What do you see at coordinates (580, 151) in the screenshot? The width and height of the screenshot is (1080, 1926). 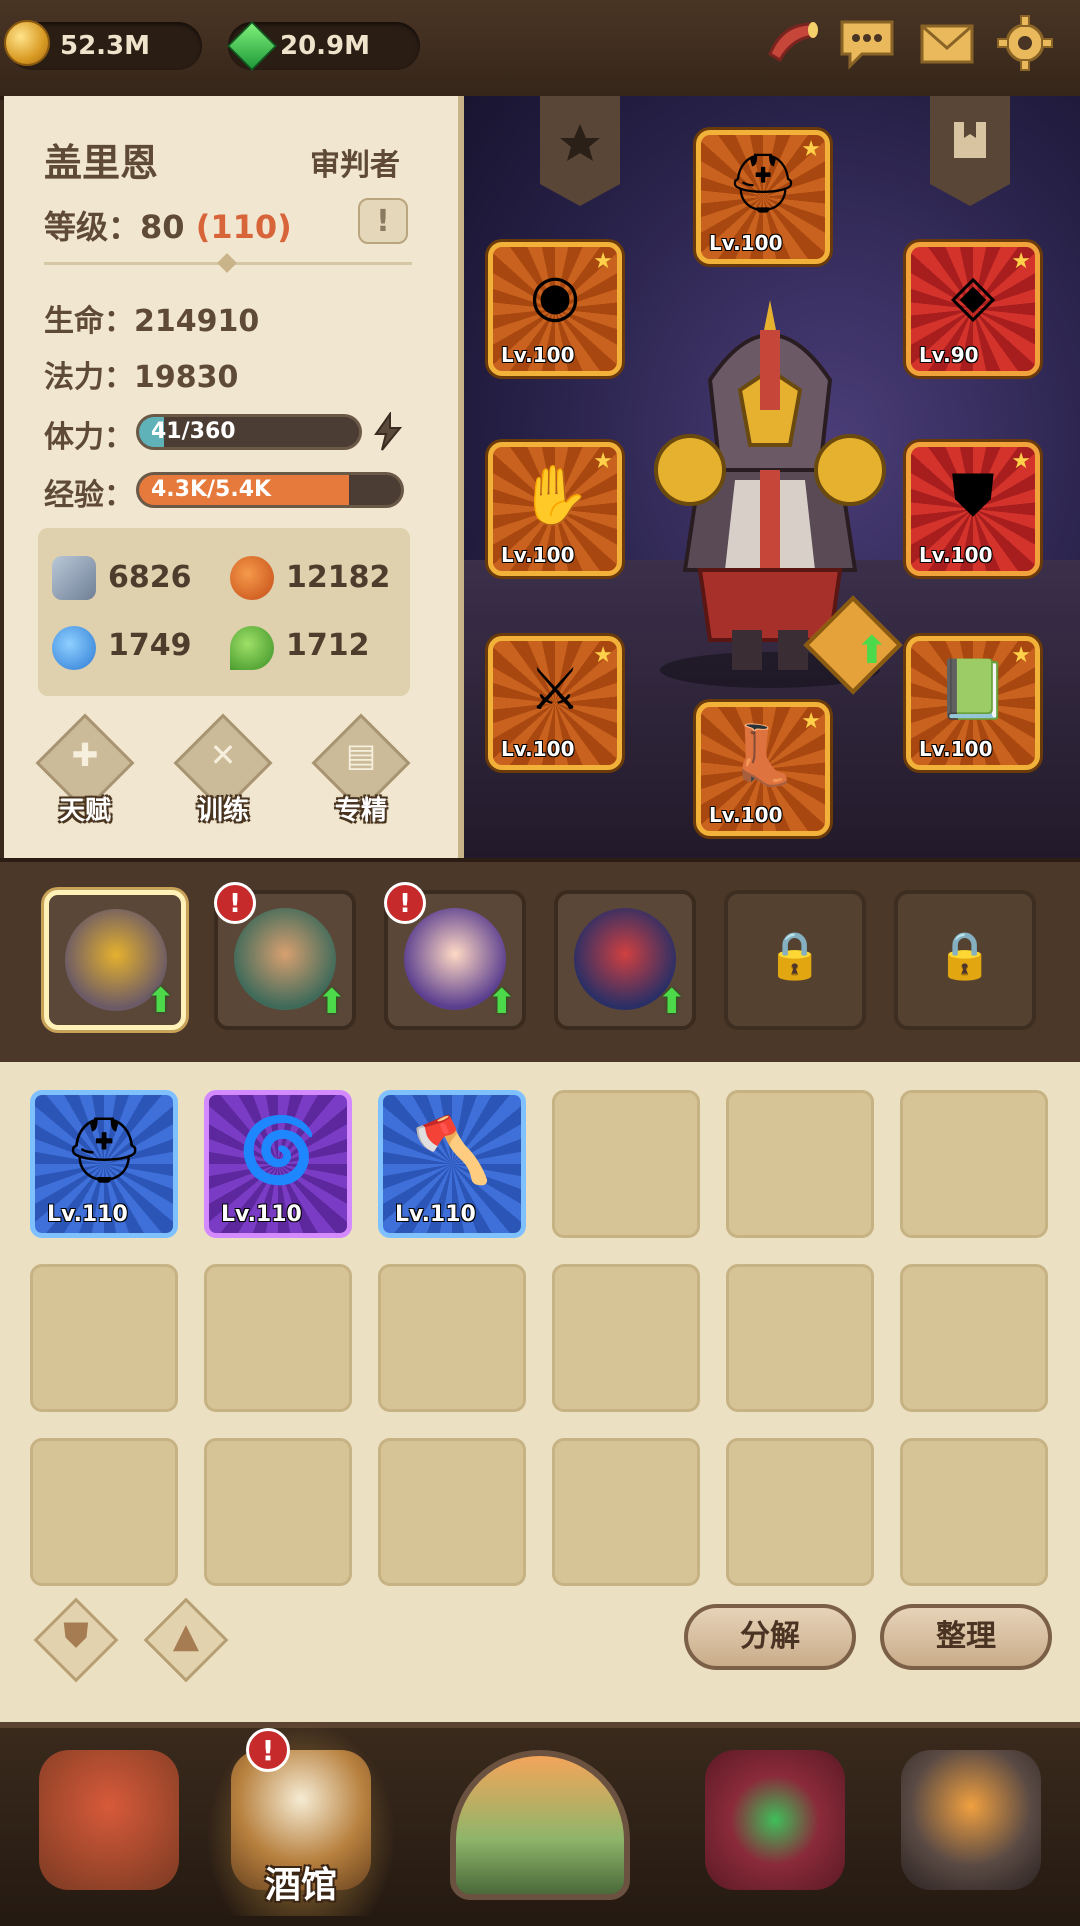 I see `favorite-banner` at bounding box center [580, 151].